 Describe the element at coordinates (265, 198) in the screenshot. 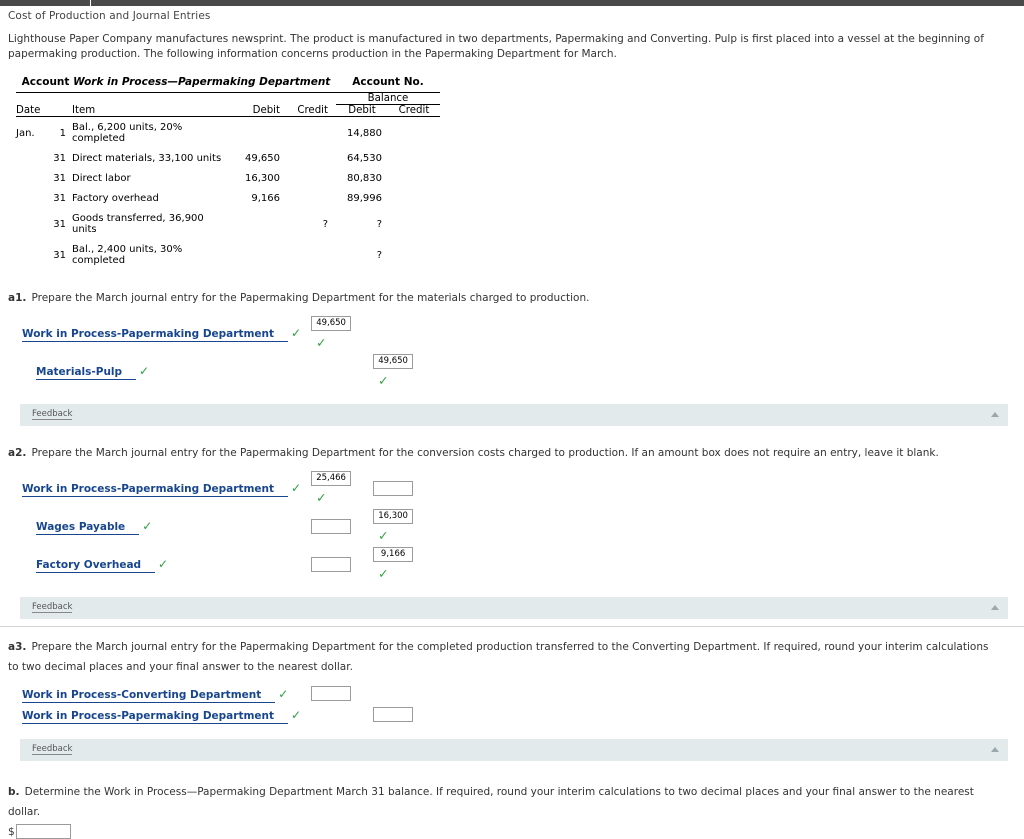

I see `cell-debit: 9,166` at that location.